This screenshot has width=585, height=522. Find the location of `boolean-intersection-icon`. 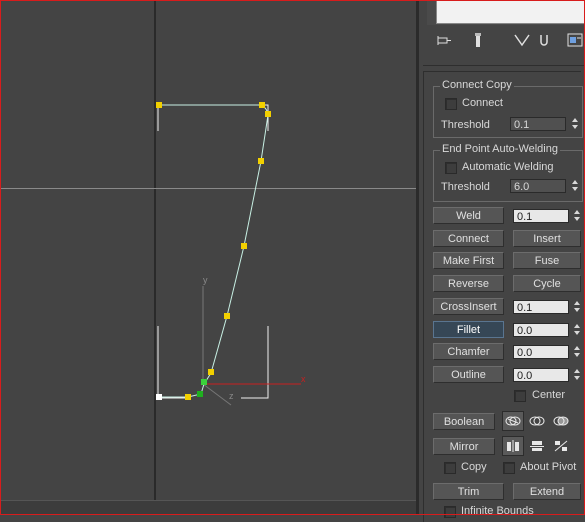

boolean-intersection-icon is located at coordinates (561, 421).